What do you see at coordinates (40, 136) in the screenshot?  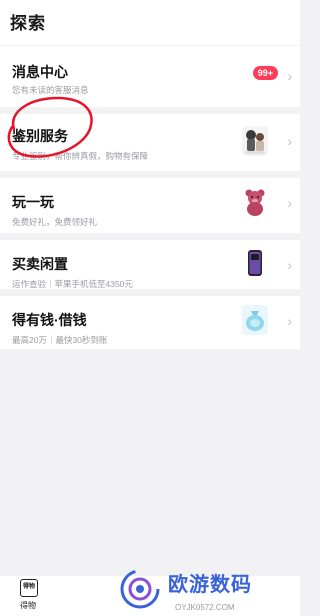 I see `list-item-title: 鉴别服务` at bounding box center [40, 136].